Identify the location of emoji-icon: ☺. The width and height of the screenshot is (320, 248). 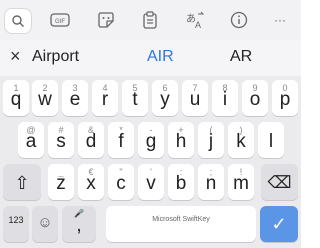
(45, 222).